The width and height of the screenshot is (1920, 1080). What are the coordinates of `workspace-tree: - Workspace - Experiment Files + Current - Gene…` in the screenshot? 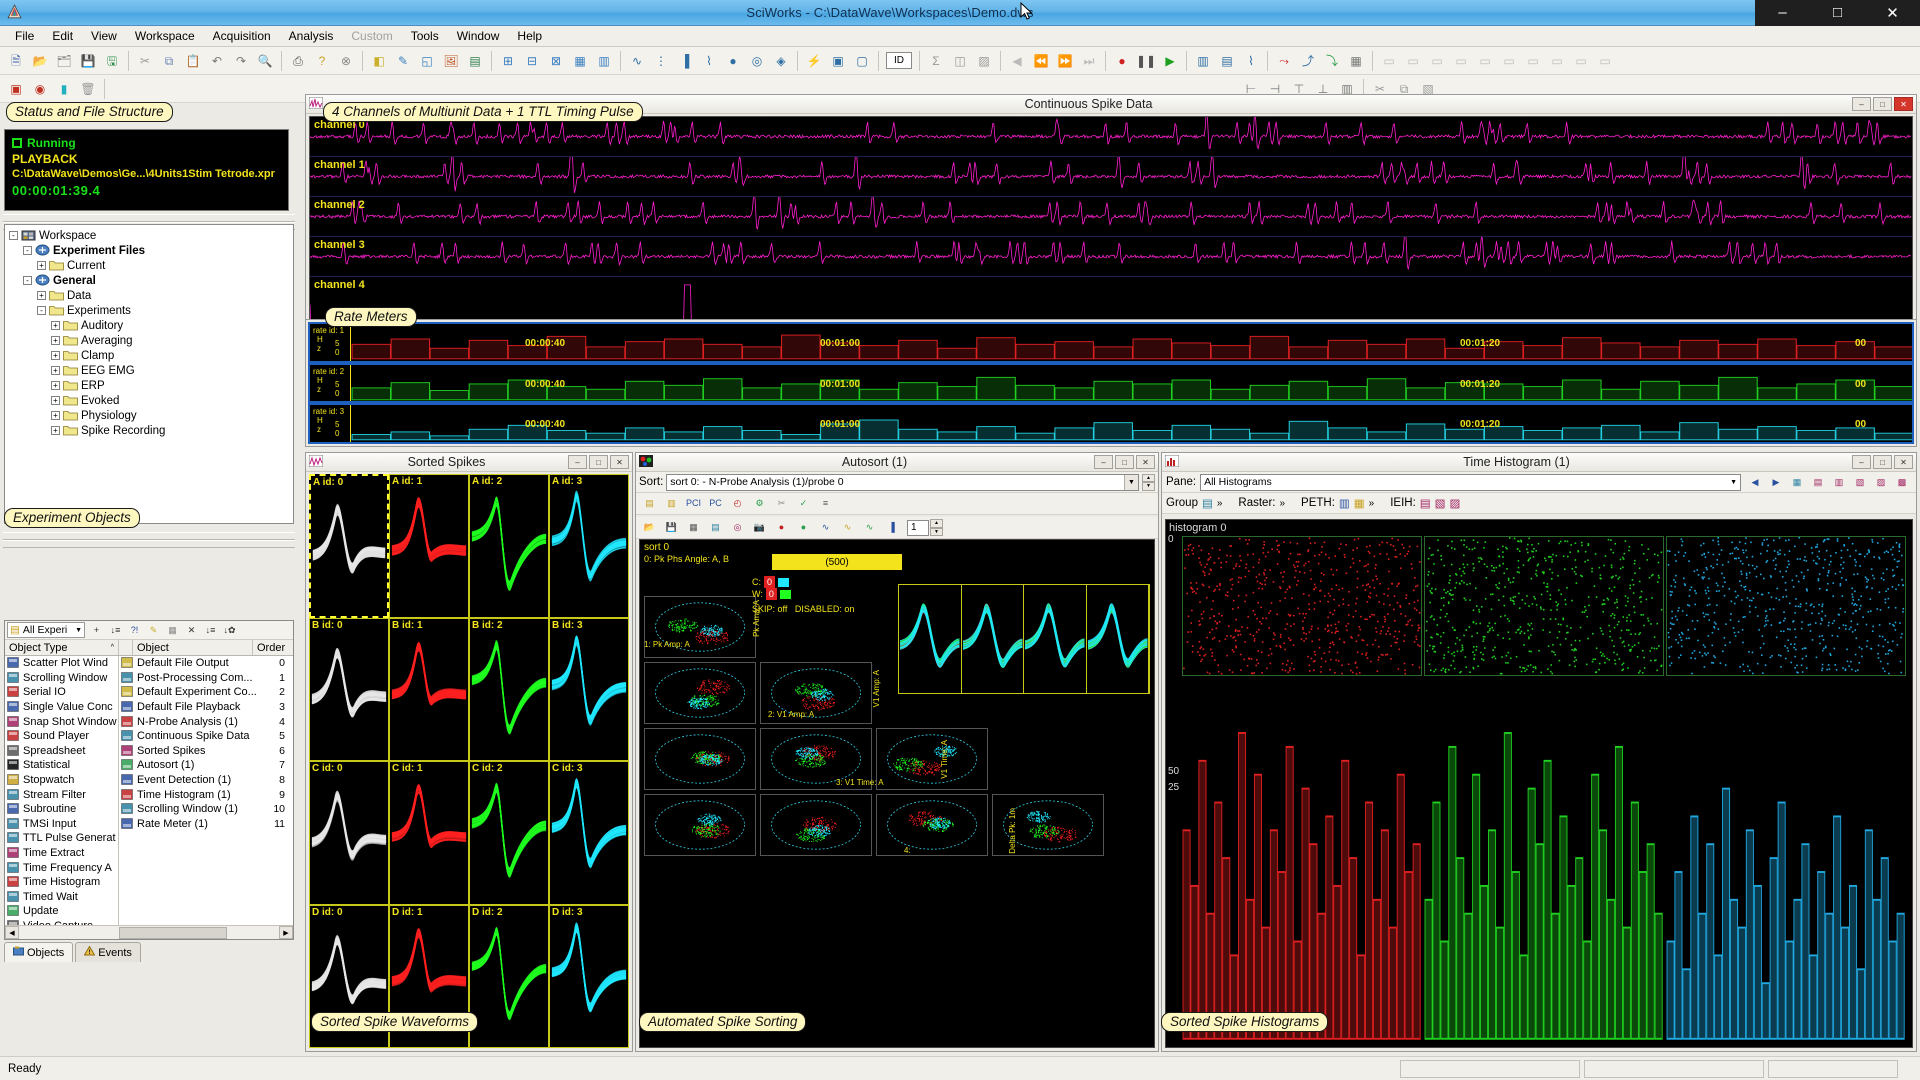 It's located at (149, 374).